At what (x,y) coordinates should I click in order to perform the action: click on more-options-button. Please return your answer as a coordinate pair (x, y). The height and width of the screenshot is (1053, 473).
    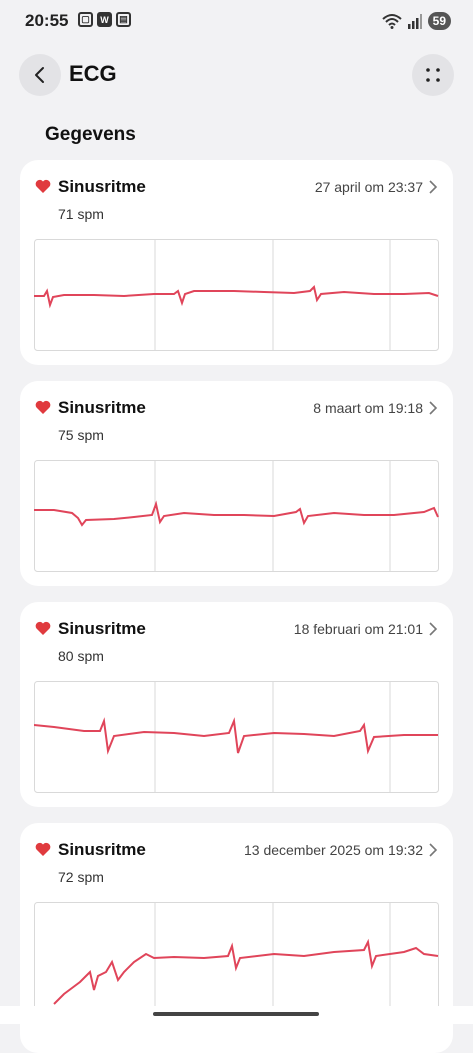
    Looking at the image, I should click on (433, 75).